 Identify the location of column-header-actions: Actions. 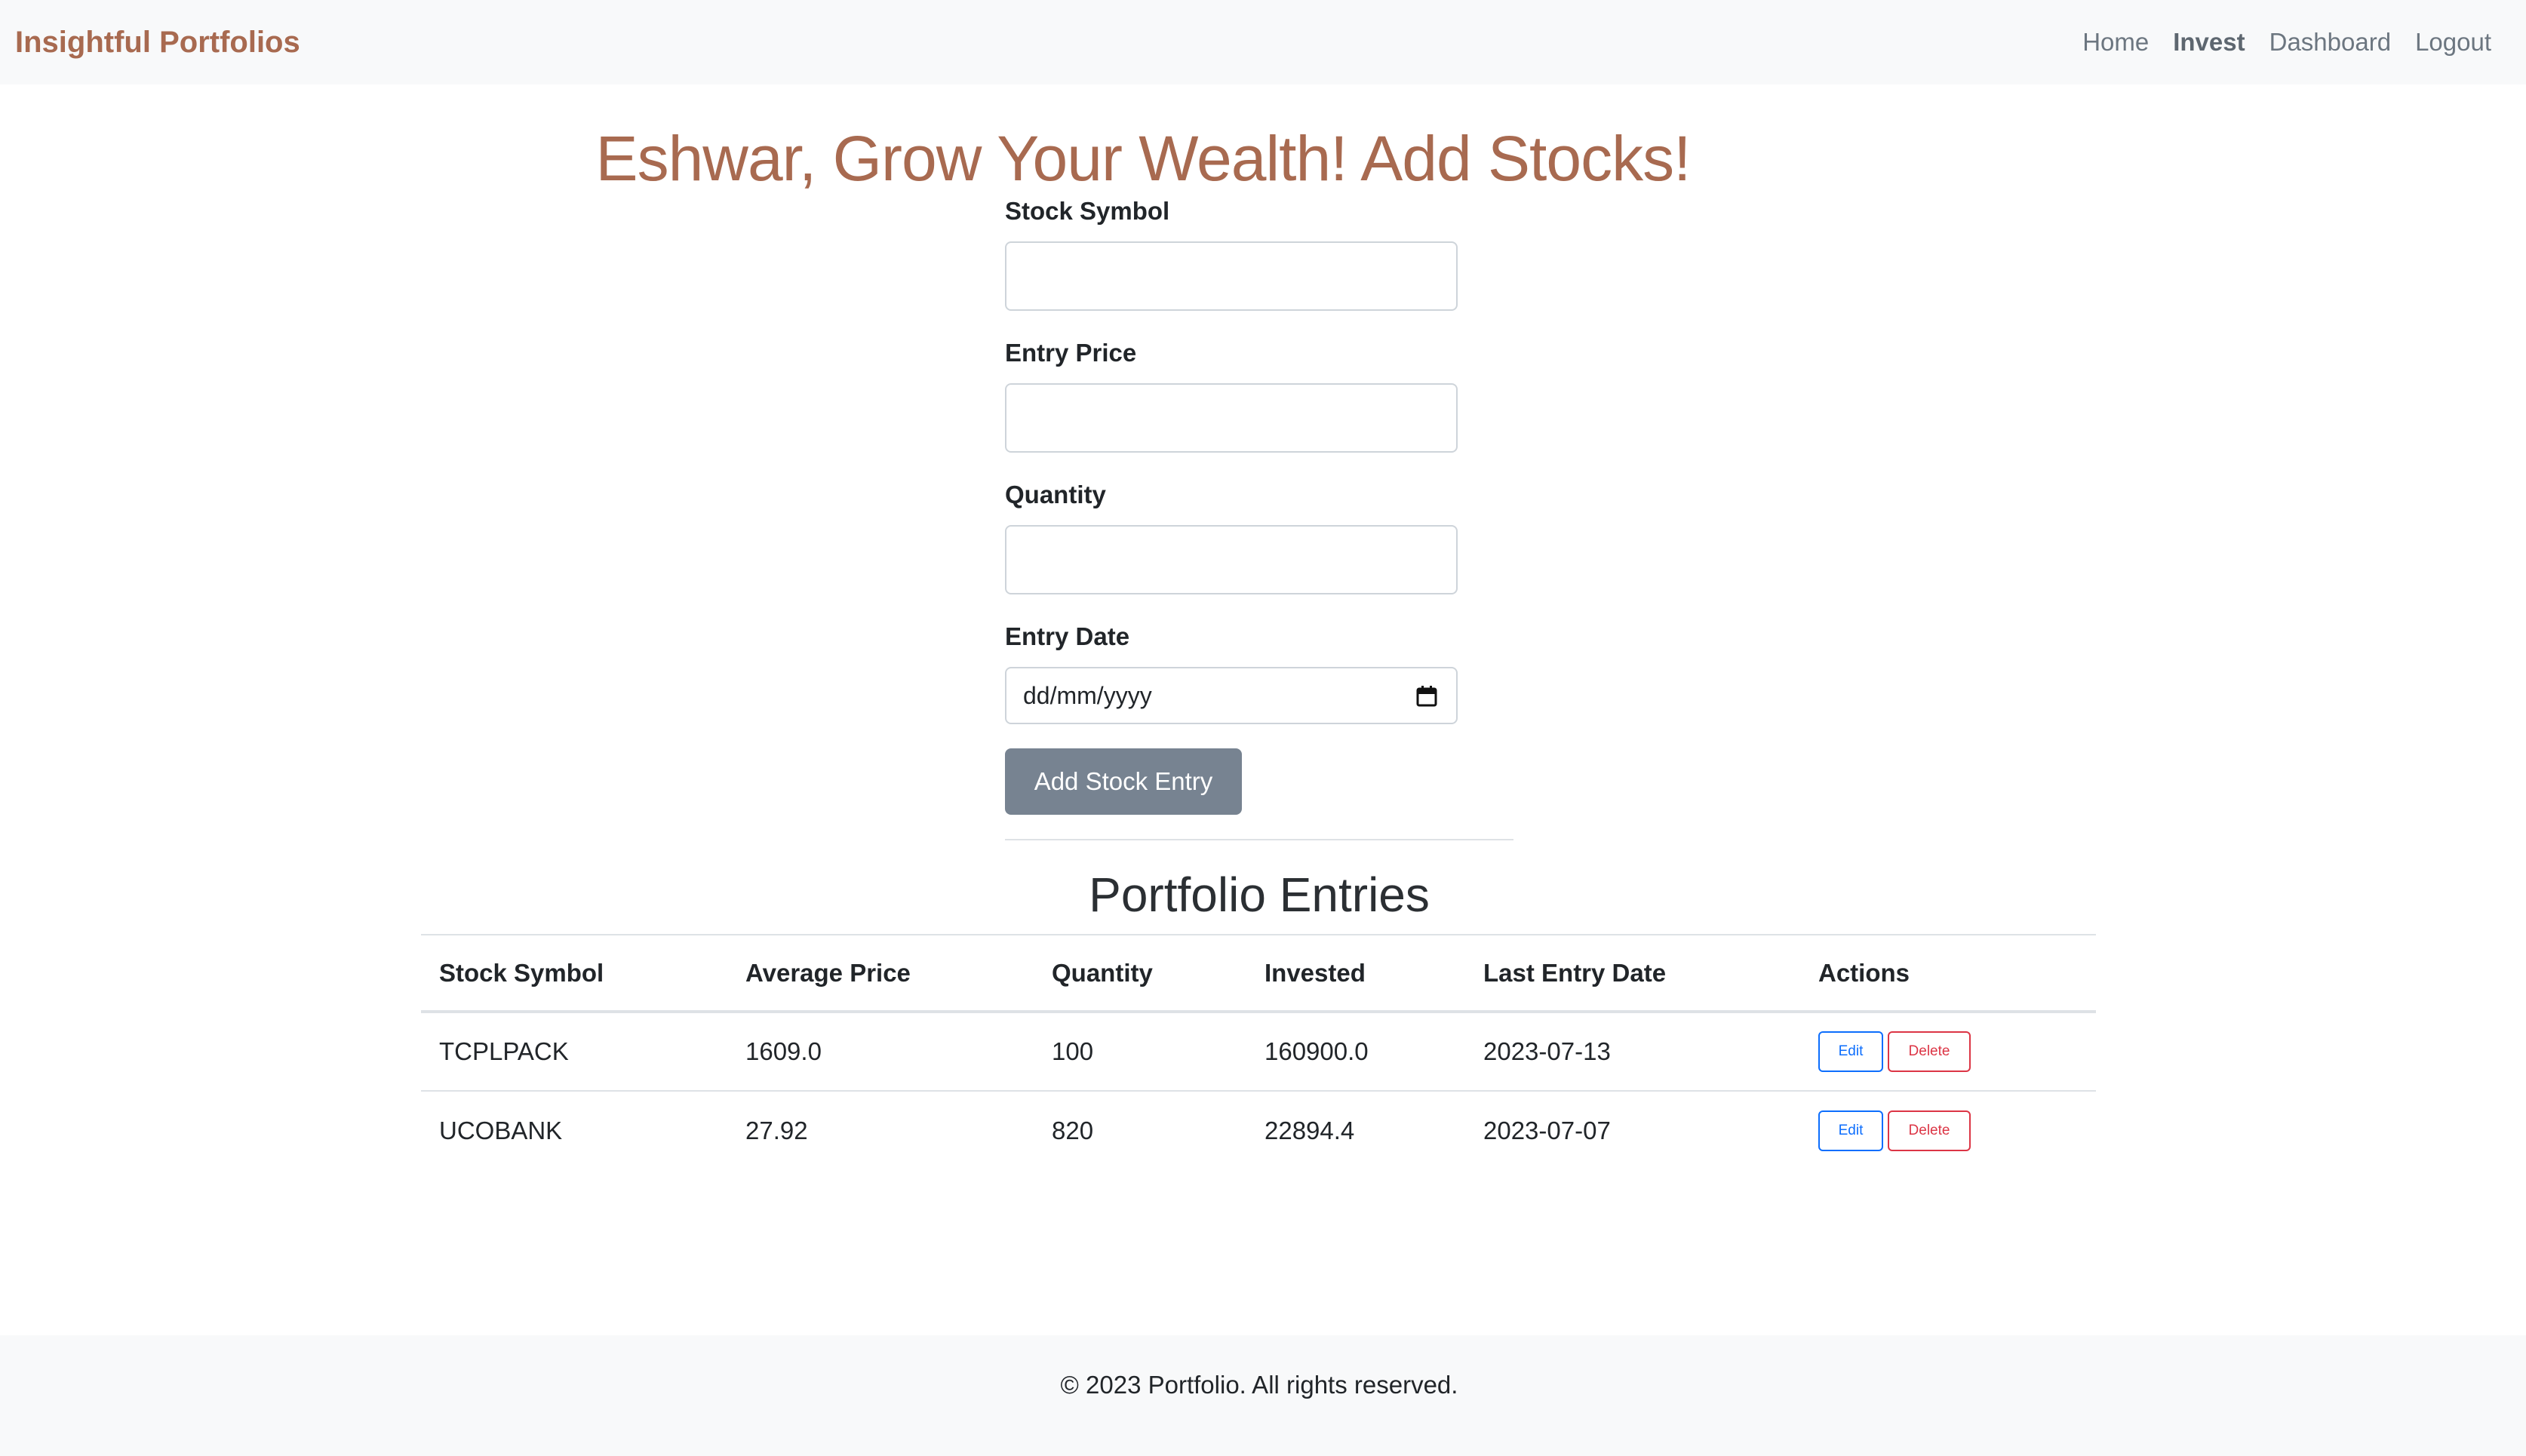
(1864, 972).